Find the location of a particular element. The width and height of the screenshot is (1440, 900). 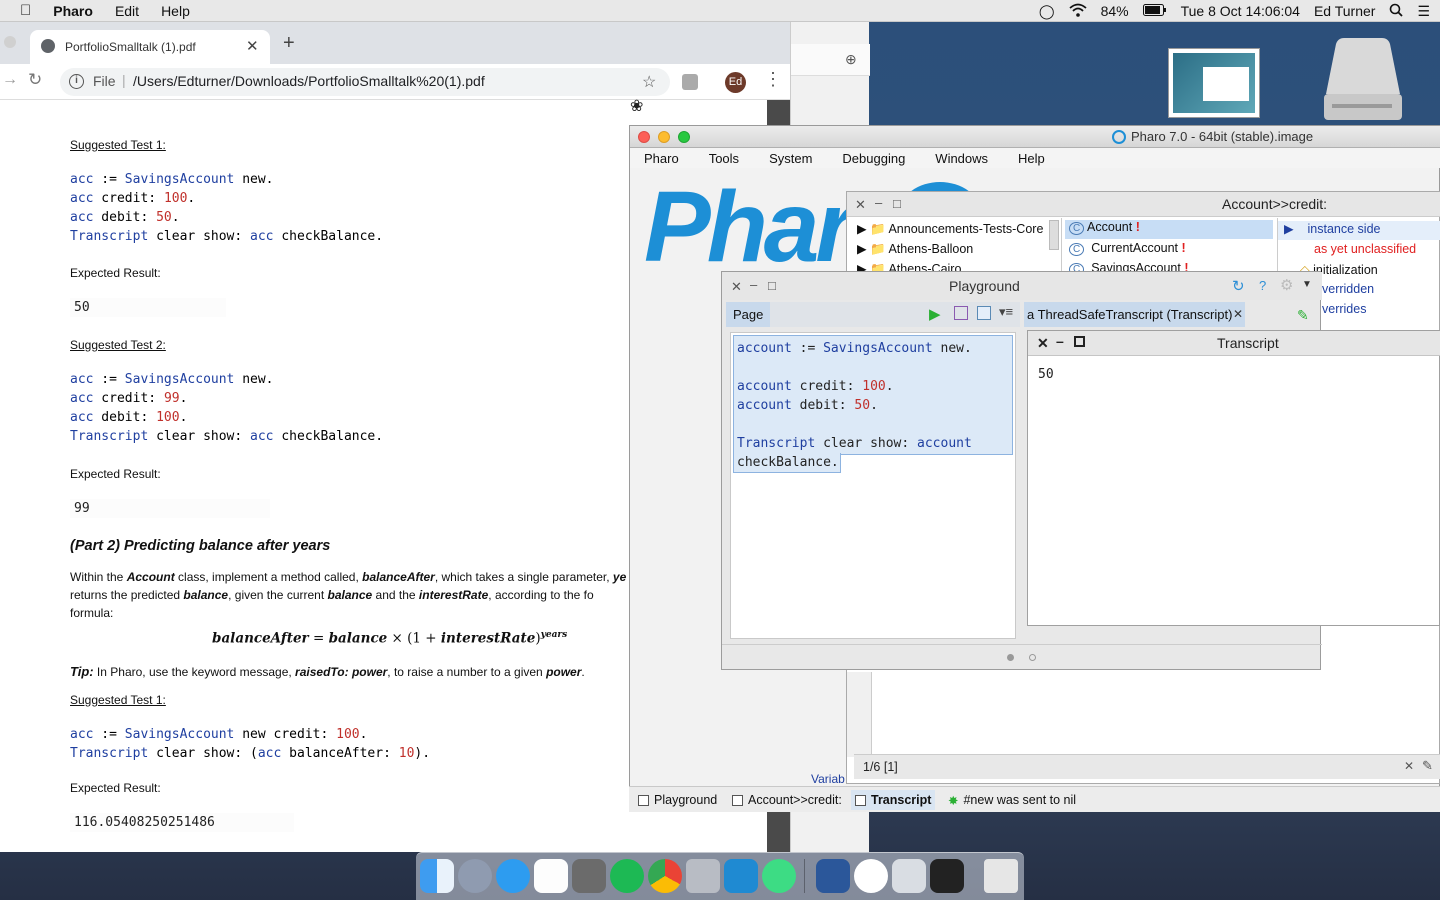

maximize-icon is located at coordinates (1079, 341).